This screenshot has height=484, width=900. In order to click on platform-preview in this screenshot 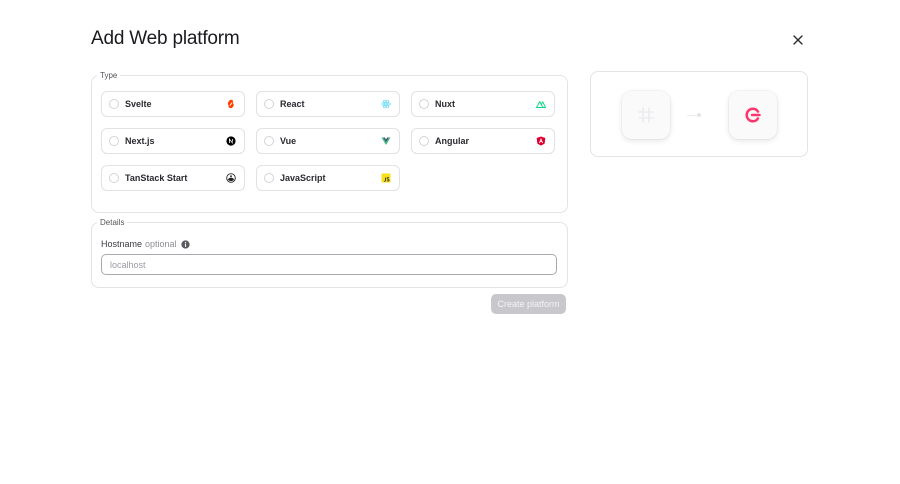, I will do `click(699, 114)`.